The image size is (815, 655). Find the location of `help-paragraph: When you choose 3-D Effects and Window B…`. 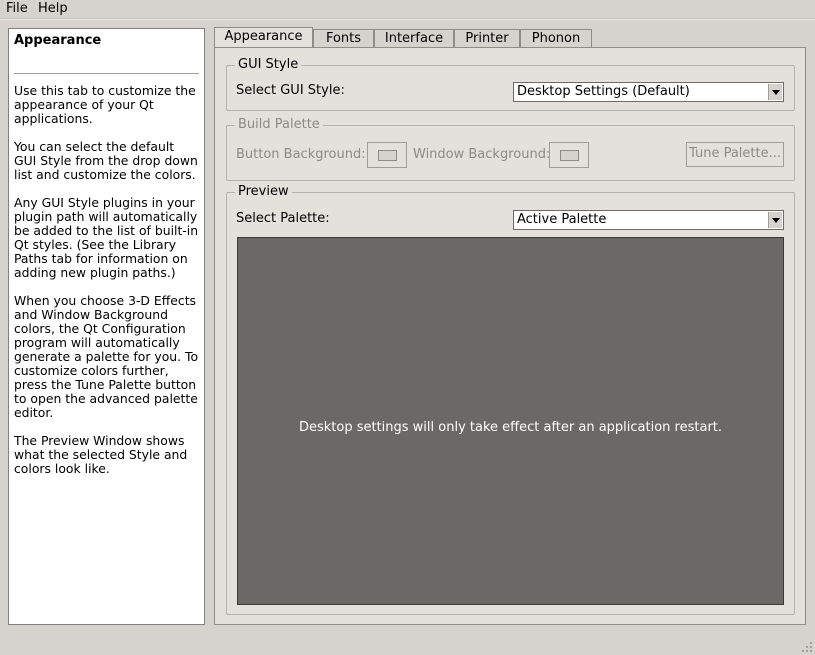

help-paragraph: When you choose 3-D Effects and Window B… is located at coordinates (106, 356).